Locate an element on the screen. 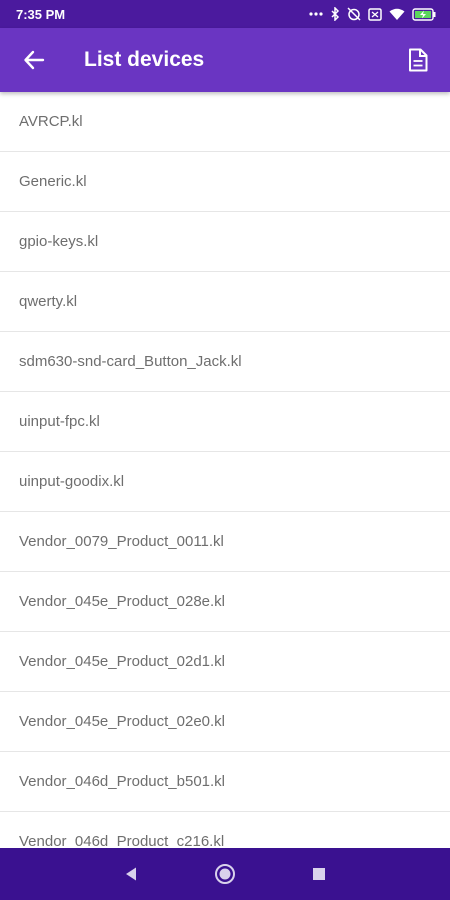 The width and height of the screenshot is (450, 900). list-item: Generic.kl is located at coordinates (225, 182).